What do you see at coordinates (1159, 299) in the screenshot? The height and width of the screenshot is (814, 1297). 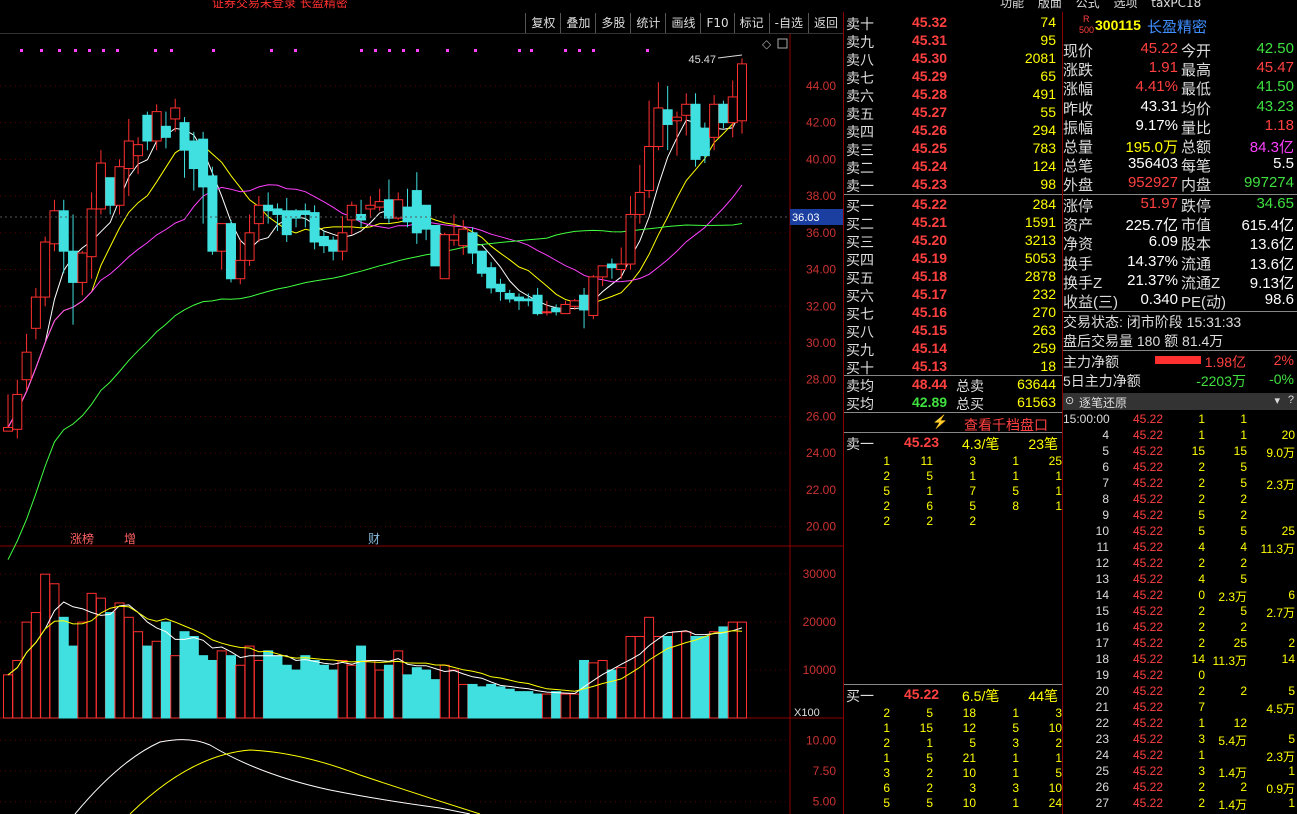 I see `info-value: 0.340` at bounding box center [1159, 299].